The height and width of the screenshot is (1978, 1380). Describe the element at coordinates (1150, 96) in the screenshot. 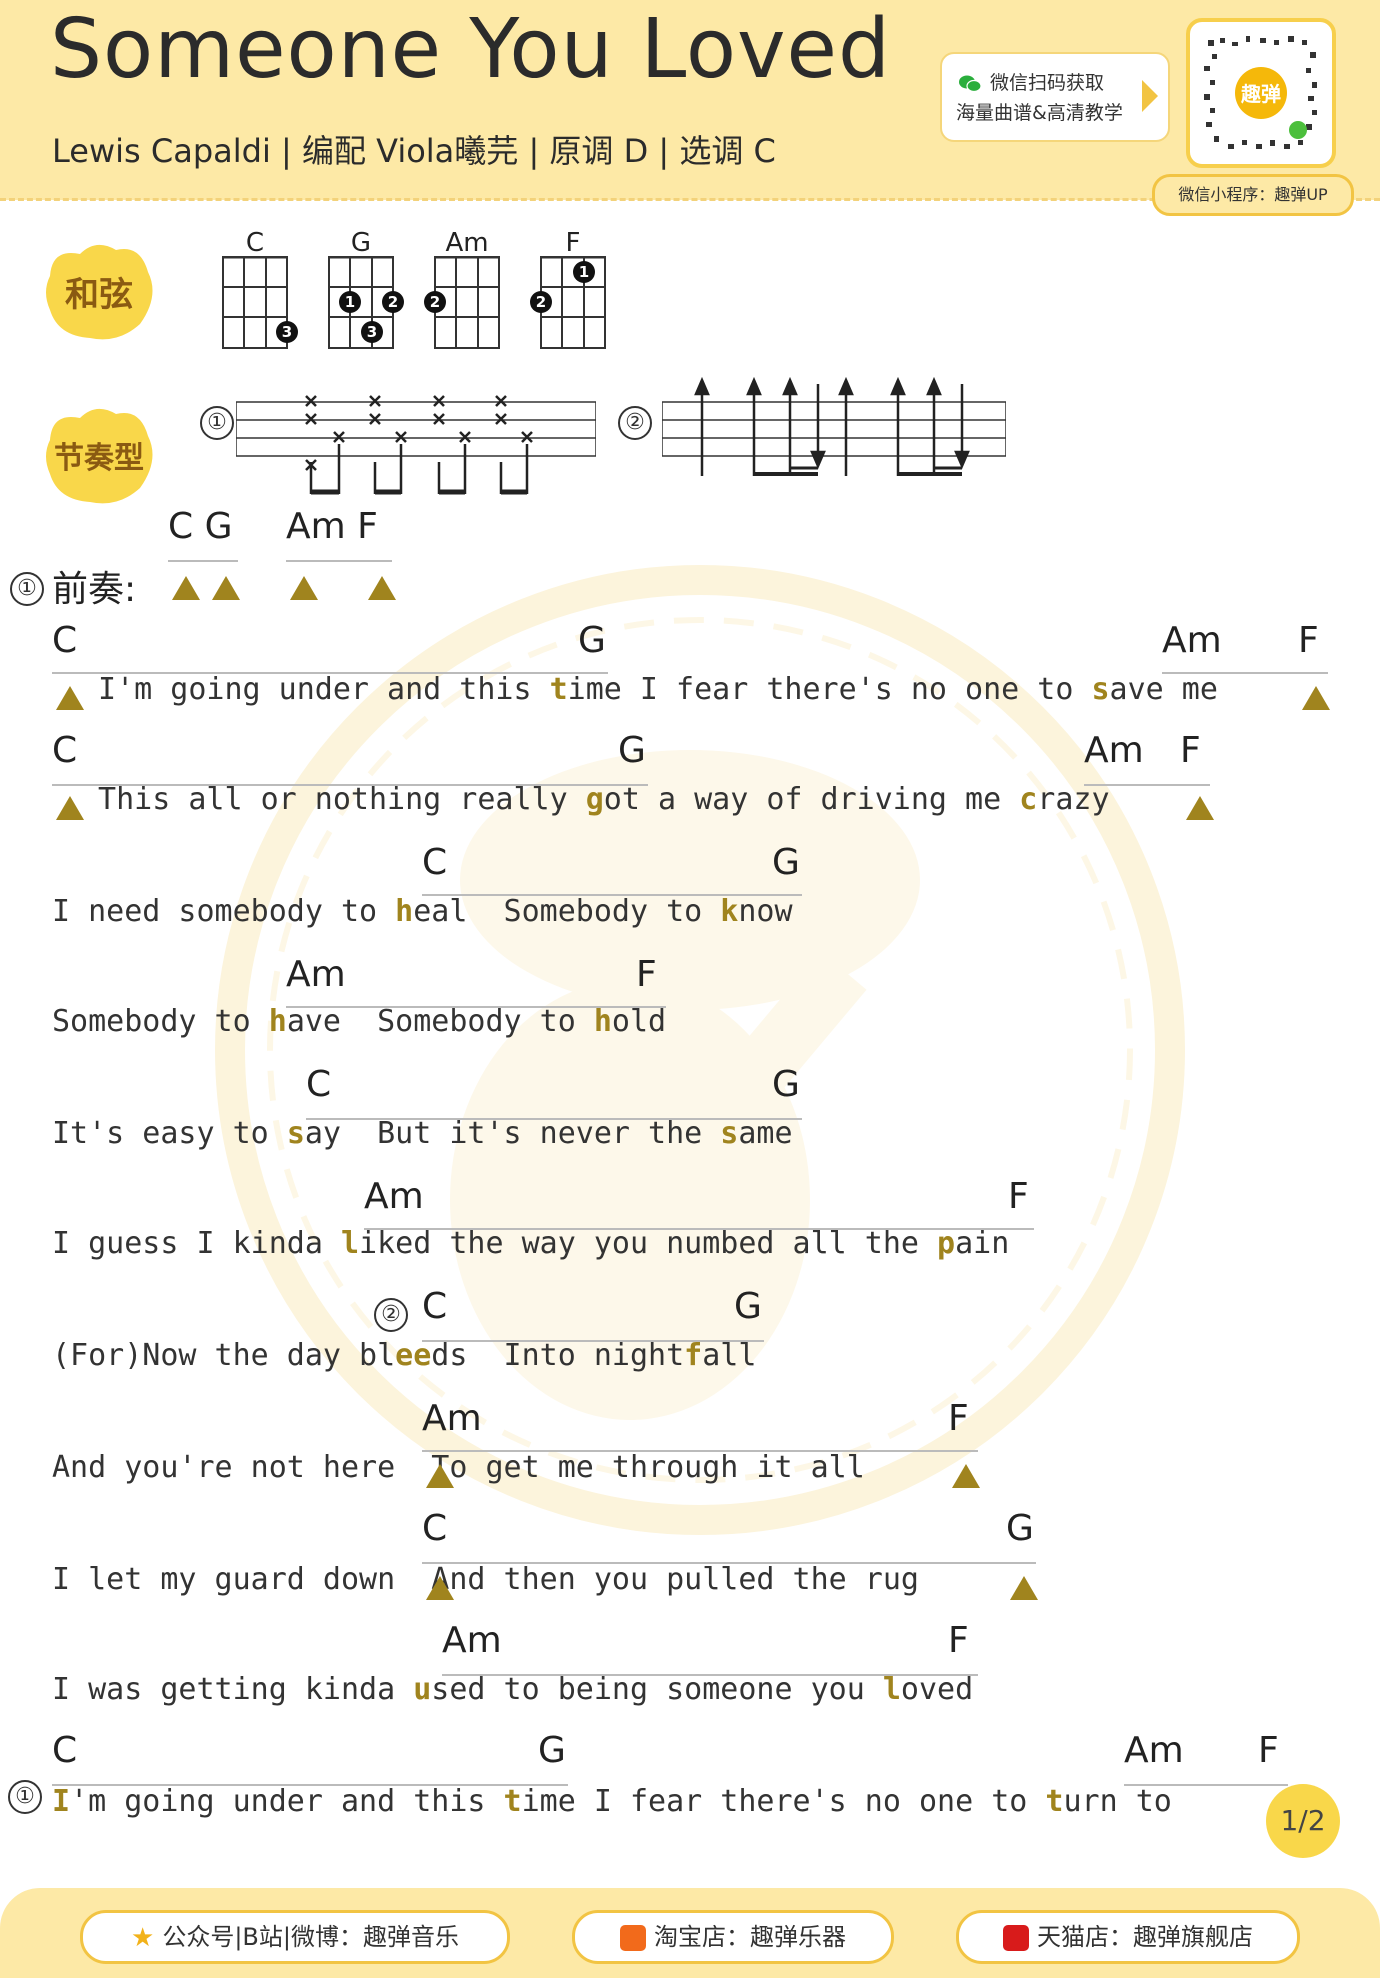

I see `chevron-right-icon` at that location.